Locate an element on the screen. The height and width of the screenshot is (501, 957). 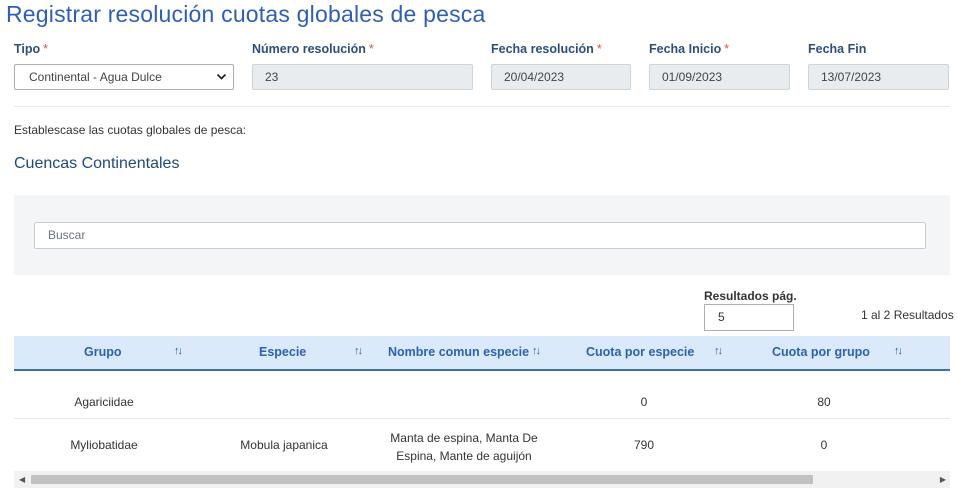
cell-cuota-especie: 790 is located at coordinates (644, 445).